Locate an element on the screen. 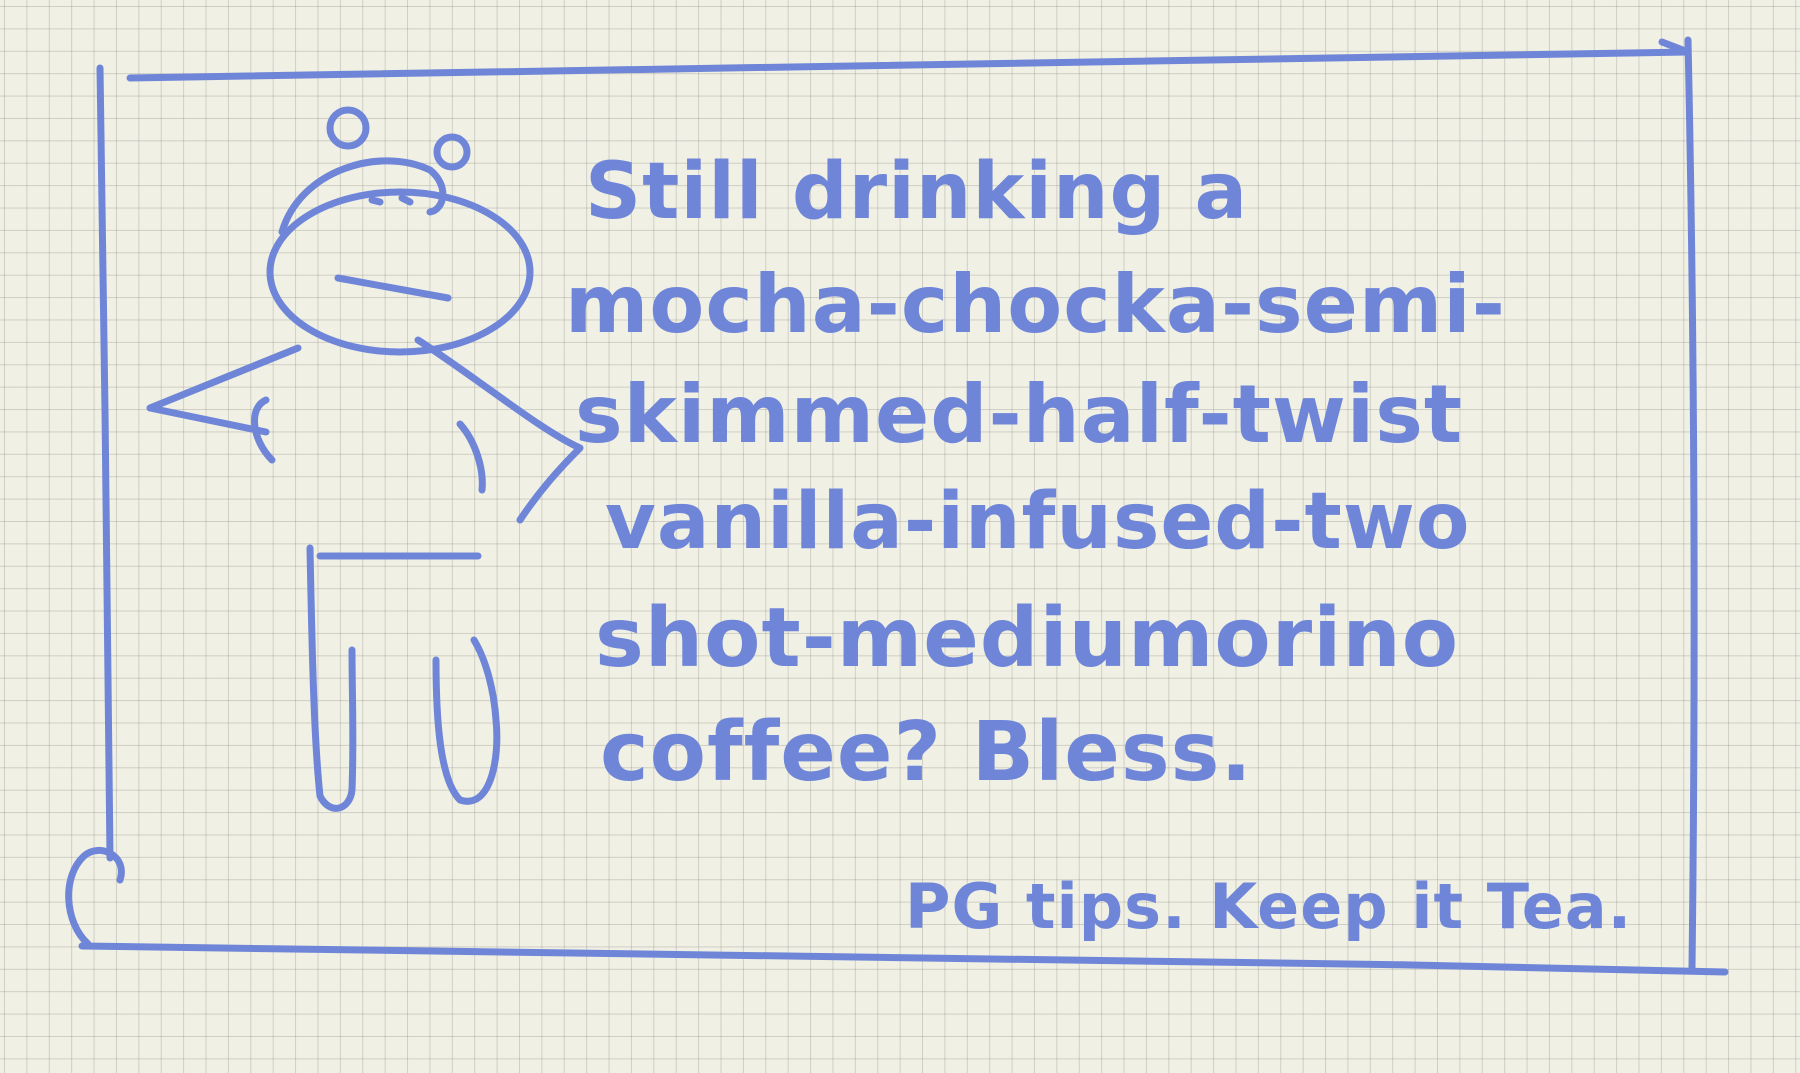 The height and width of the screenshot is (1073, 1800). note-line-4: vanilla-infused-two is located at coordinates (1037, 522).